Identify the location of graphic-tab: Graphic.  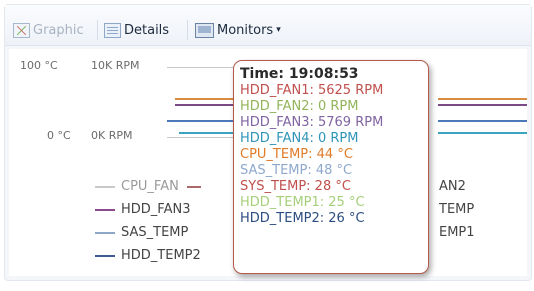
(48, 30).